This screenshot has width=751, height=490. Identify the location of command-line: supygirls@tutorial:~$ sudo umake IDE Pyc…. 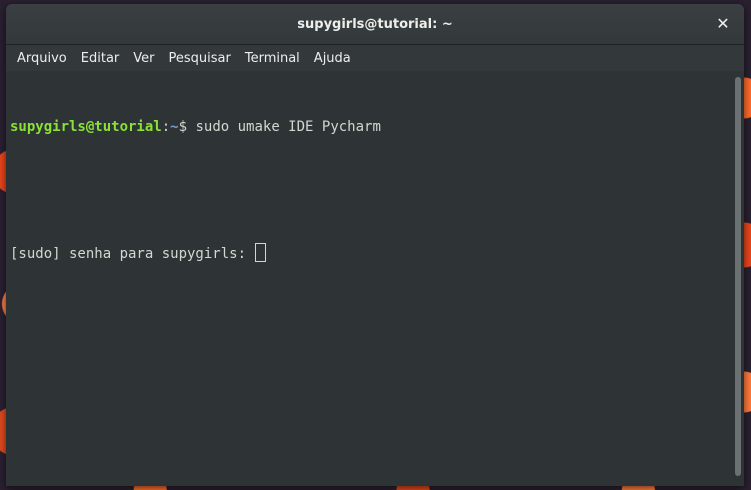
(369, 127).